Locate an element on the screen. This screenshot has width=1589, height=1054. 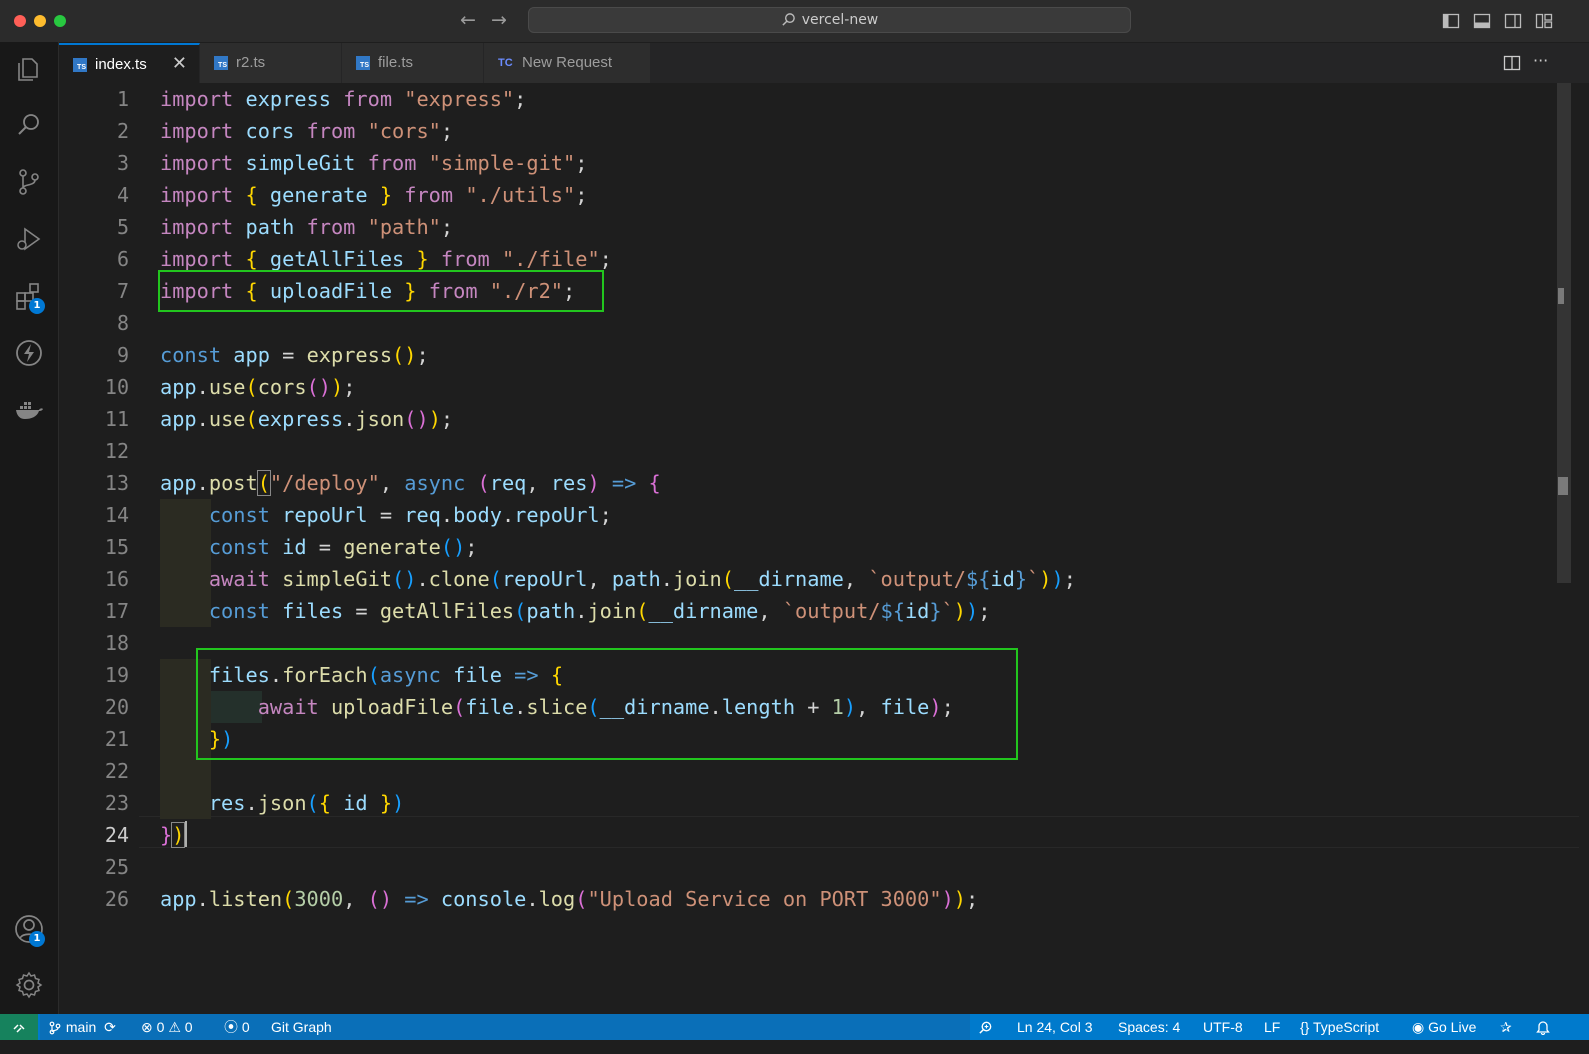
source-control-icon is located at coordinates (29, 182).